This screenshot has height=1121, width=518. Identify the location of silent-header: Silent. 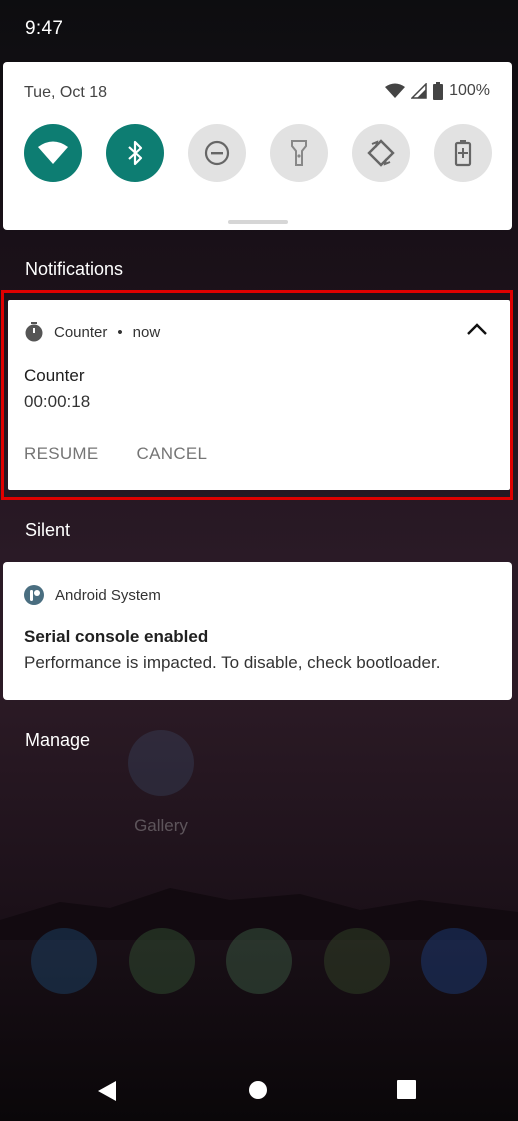
(48, 530).